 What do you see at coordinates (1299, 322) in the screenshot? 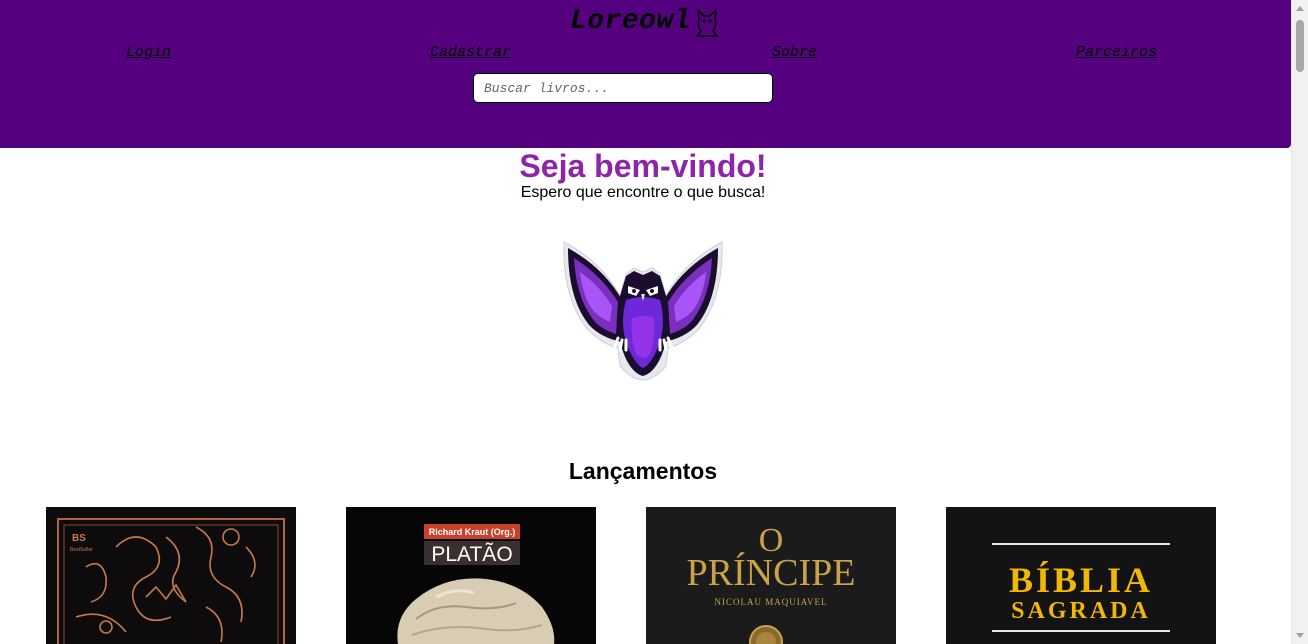
I see `vertical-scrollbar` at bounding box center [1299, 322].